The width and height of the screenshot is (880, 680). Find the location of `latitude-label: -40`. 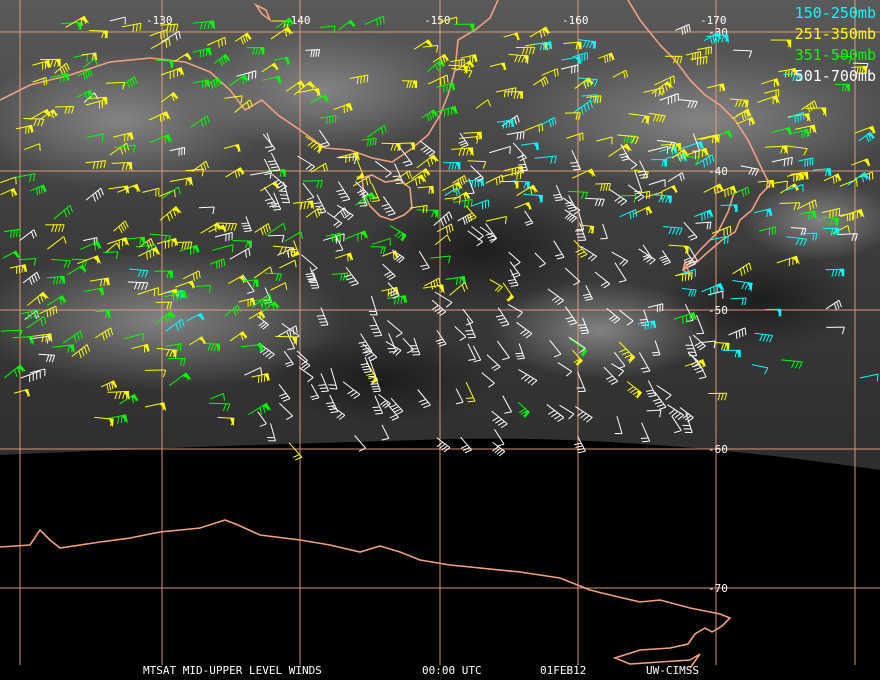

latitude-label: -40 is located at coordinates (718, 171).